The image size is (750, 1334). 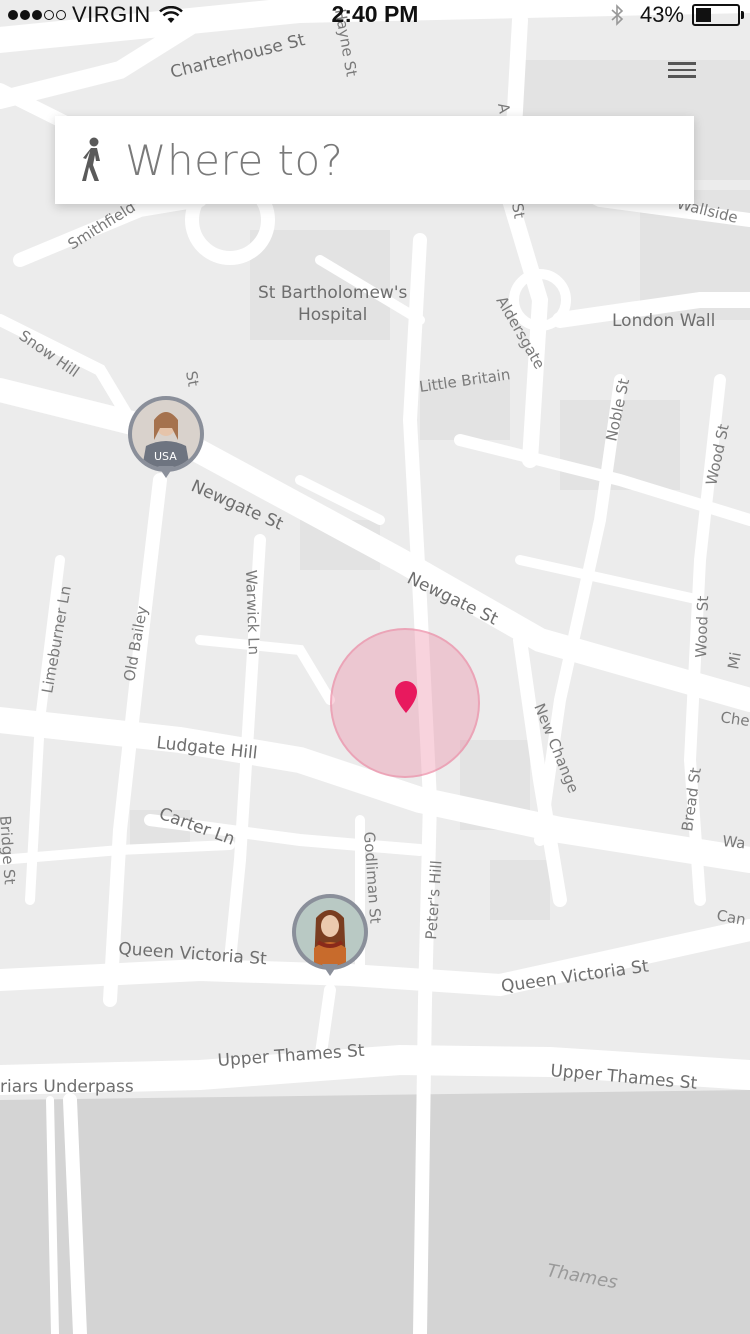 I want to click on user-avatar-marker, so click(x=330, y=938).